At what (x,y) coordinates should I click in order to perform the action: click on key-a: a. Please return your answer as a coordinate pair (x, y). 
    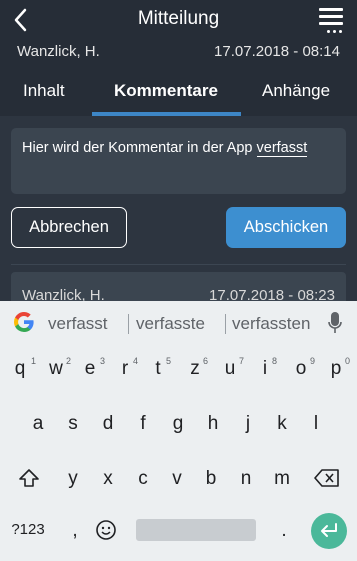
    Looking at the image, I should click on (38, 424).